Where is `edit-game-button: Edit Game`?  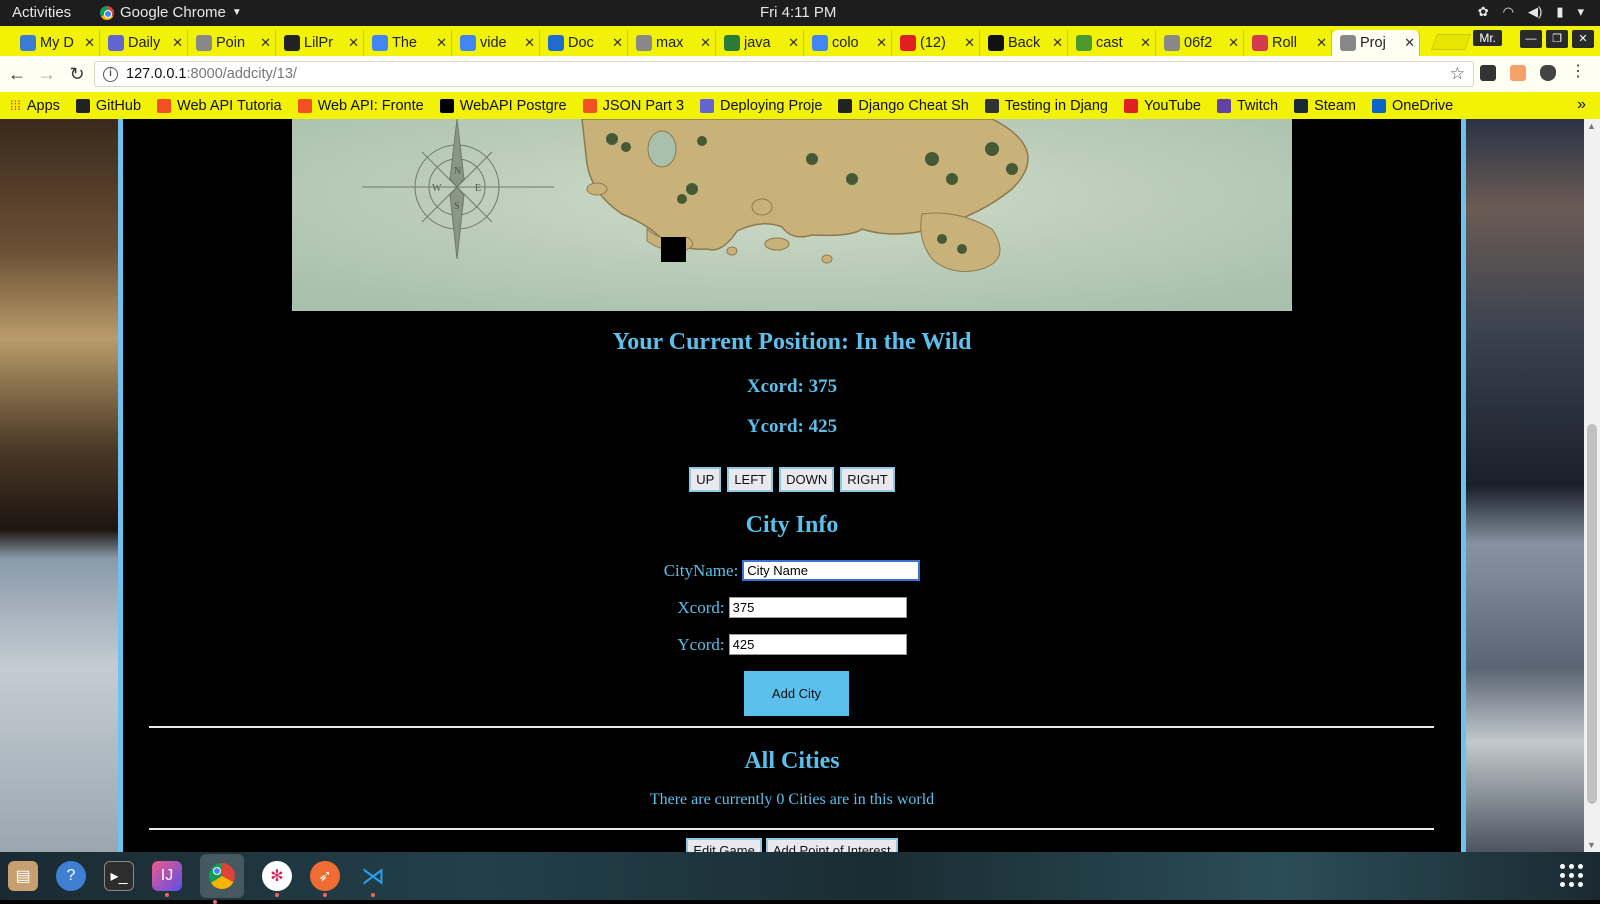
edit-game-button: Edit Game is located at coordinates (724, 845).